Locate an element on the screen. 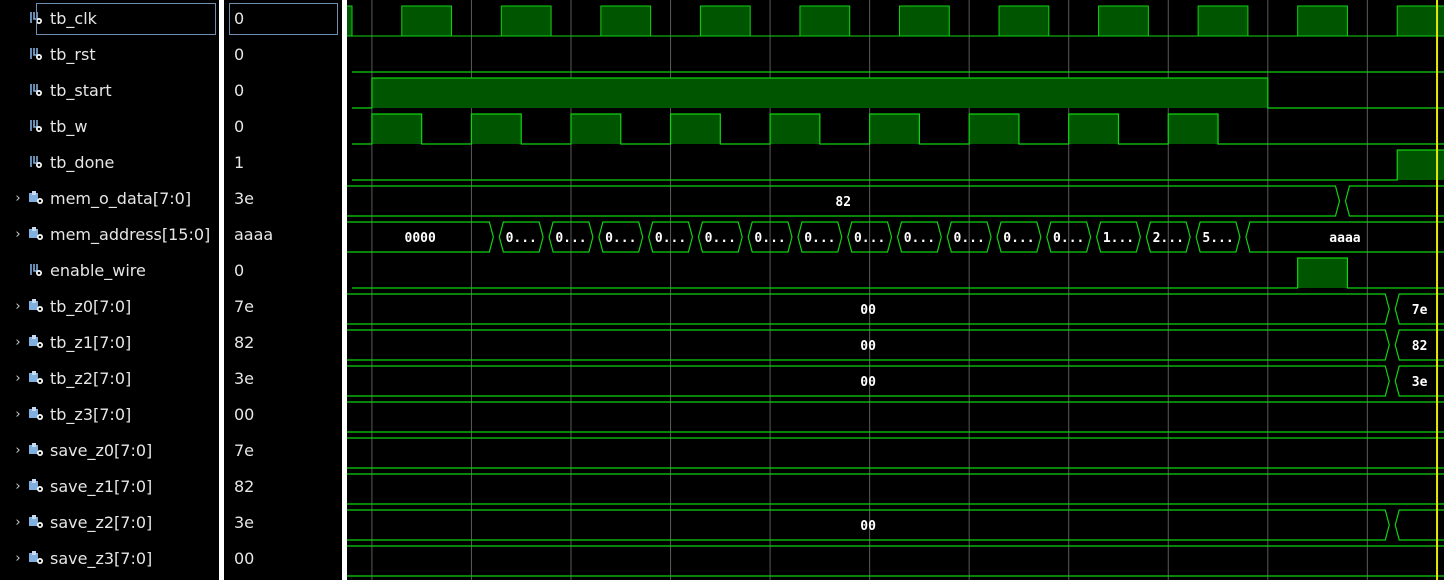  signal-name-cell: ›tb_w is located at coordinates (109, 126).